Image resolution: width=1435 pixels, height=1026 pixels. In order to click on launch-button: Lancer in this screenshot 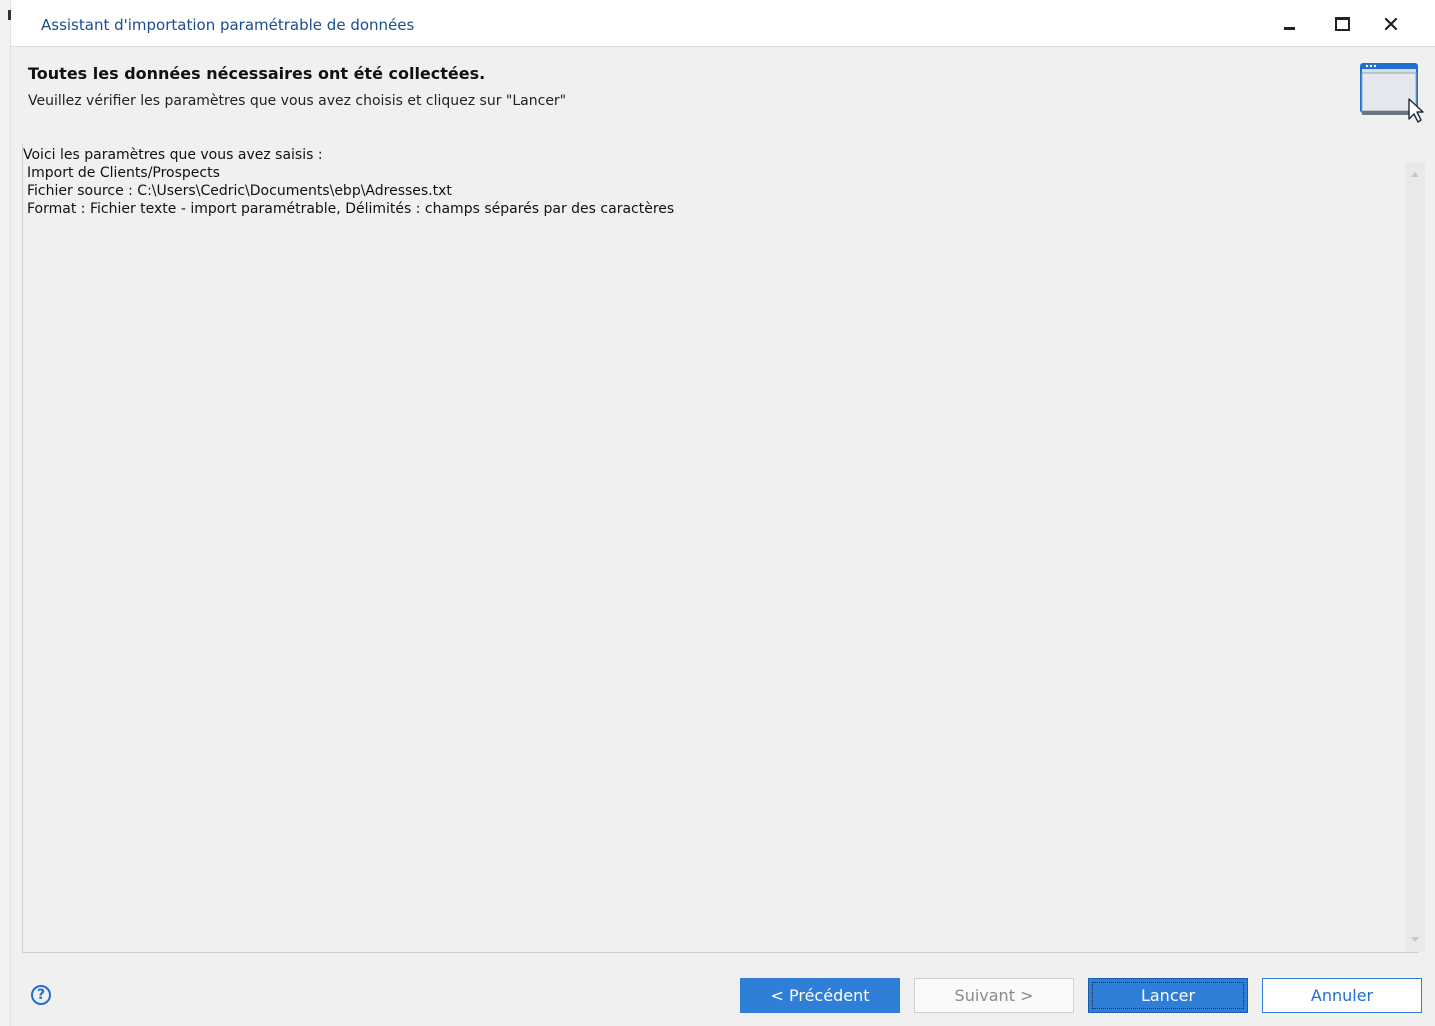, I will do `click(1168, 995)`.